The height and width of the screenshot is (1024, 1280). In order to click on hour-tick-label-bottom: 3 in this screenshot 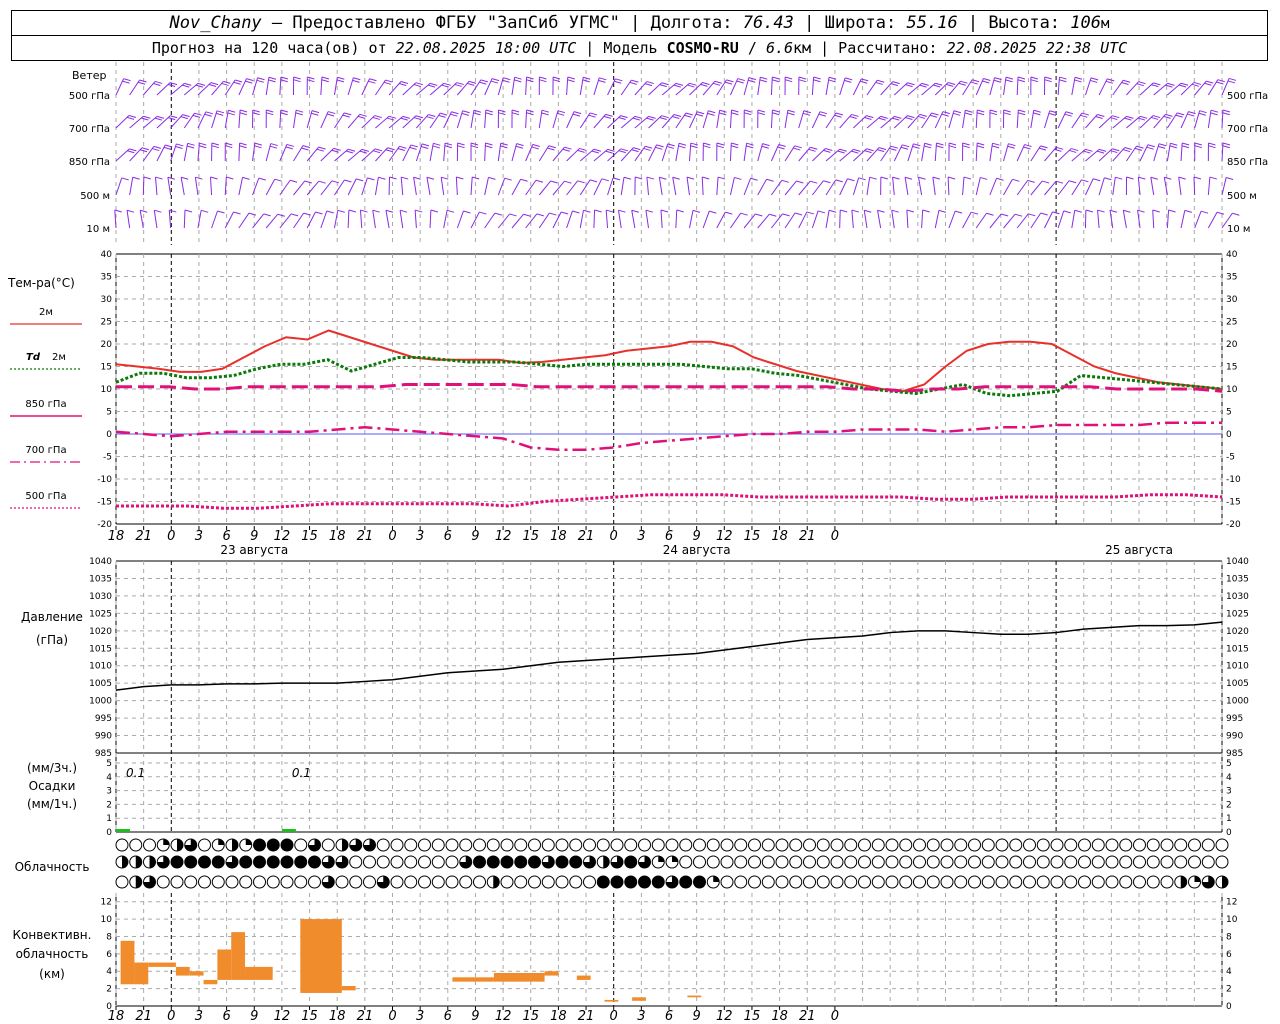, I will do `click(641, 1016)`.